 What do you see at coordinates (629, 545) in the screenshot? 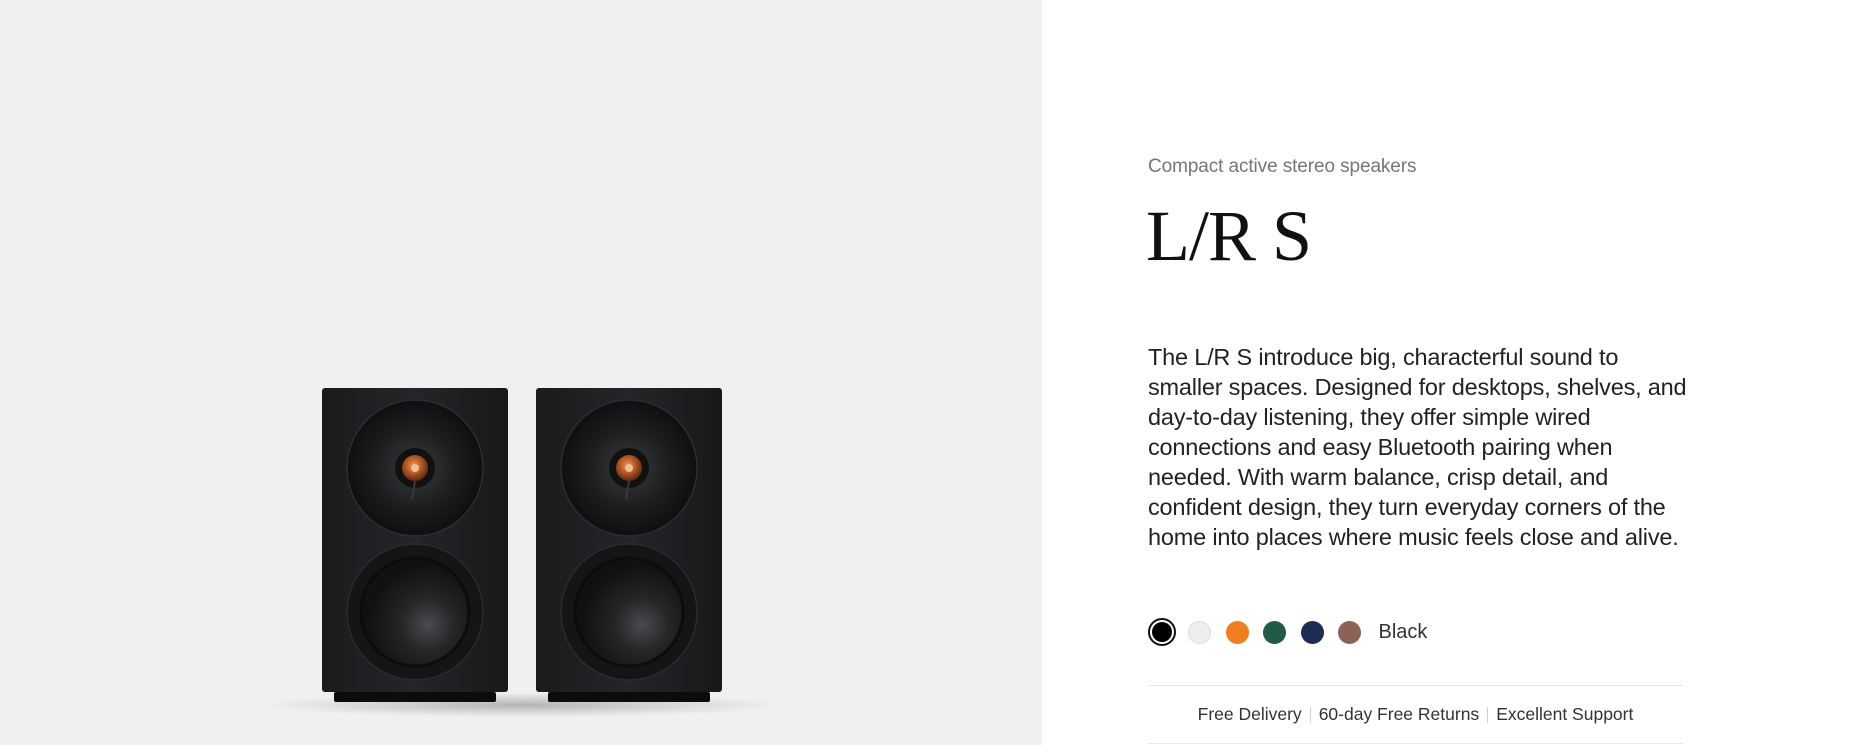
I see `right-speaker` at bounding box center [629, 545].